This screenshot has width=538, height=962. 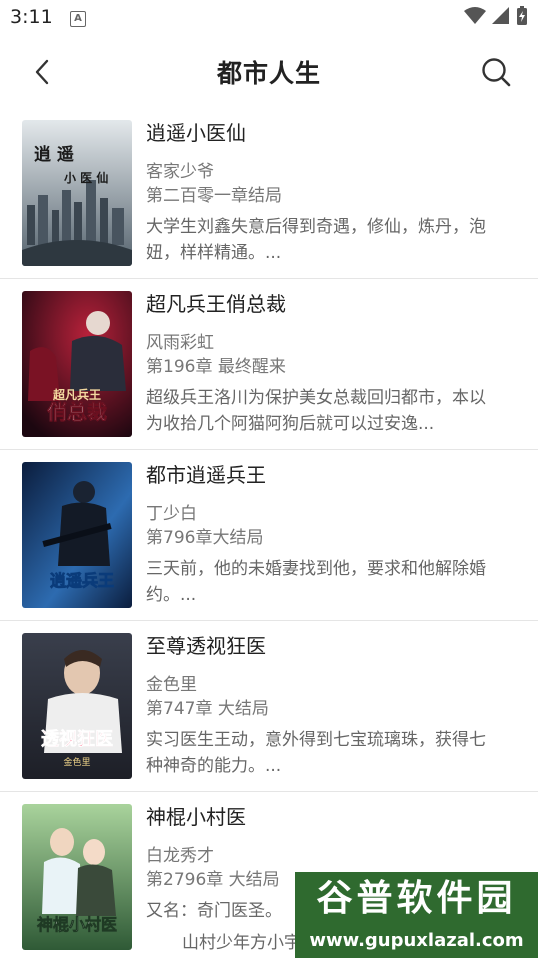 What do you see at coordinates (76, 762) in the screenshot?
I see `svg-text: 金色里` at bounding box center [76, 762].